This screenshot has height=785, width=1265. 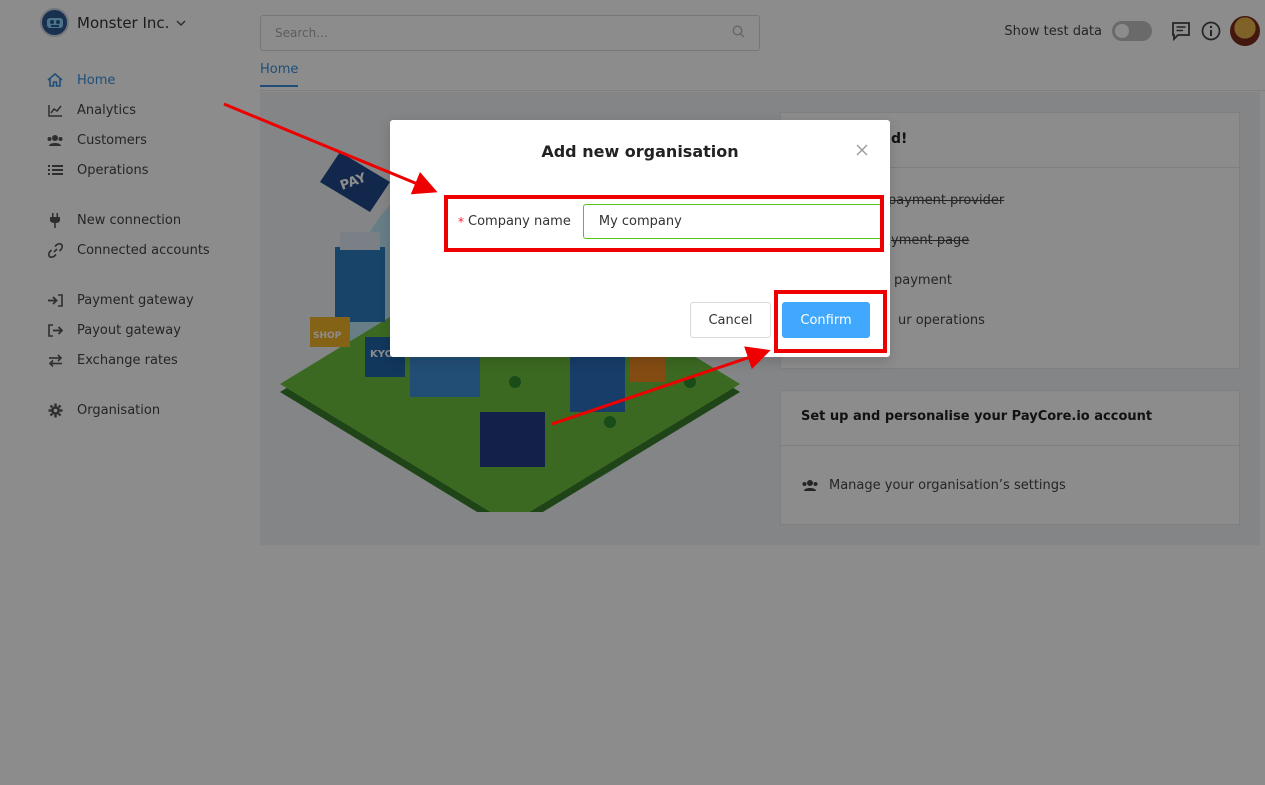 I want to click on modal-title: Add new organisation, so click(x=640, y=151).